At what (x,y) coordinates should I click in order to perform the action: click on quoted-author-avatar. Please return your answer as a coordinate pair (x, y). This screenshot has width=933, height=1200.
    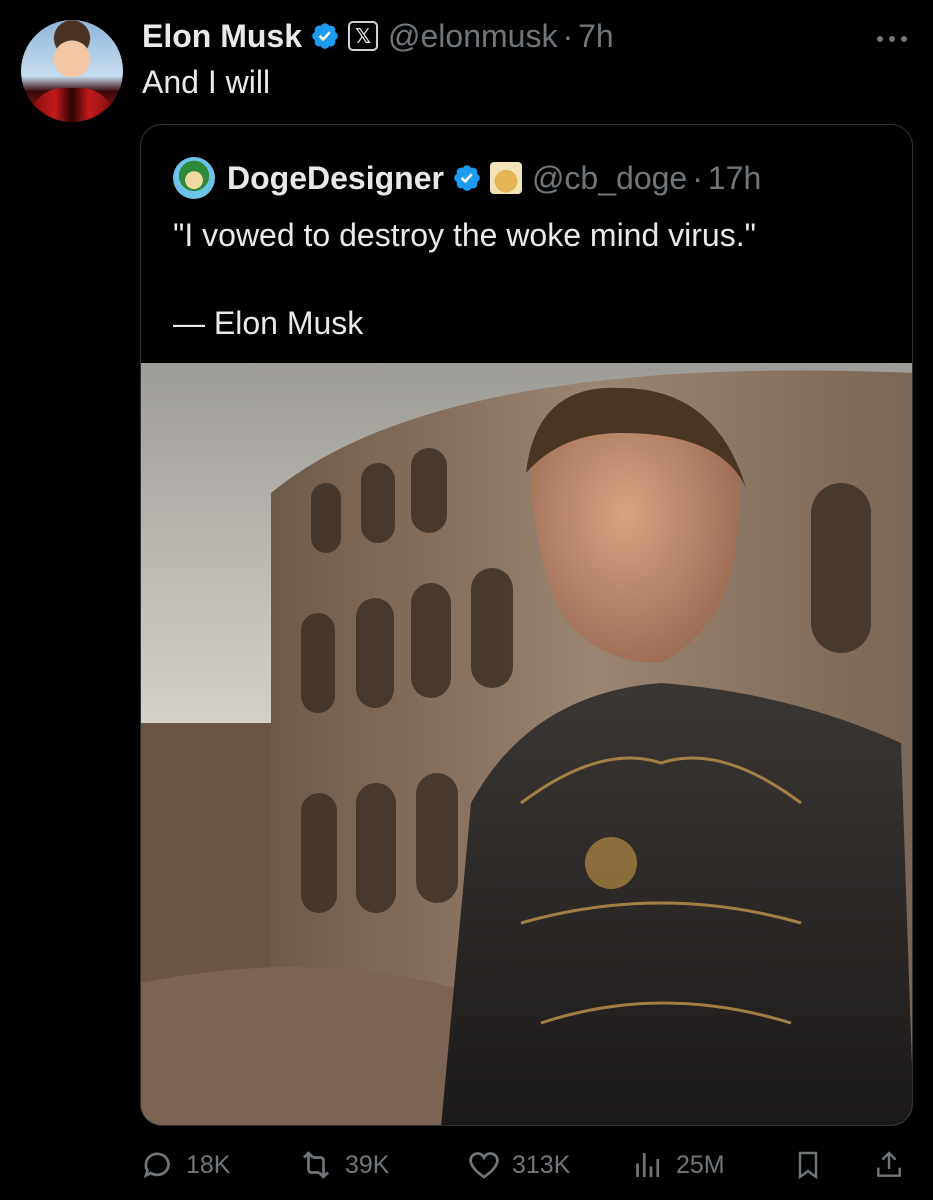
    Looking at the image, I should click on (194, 178).